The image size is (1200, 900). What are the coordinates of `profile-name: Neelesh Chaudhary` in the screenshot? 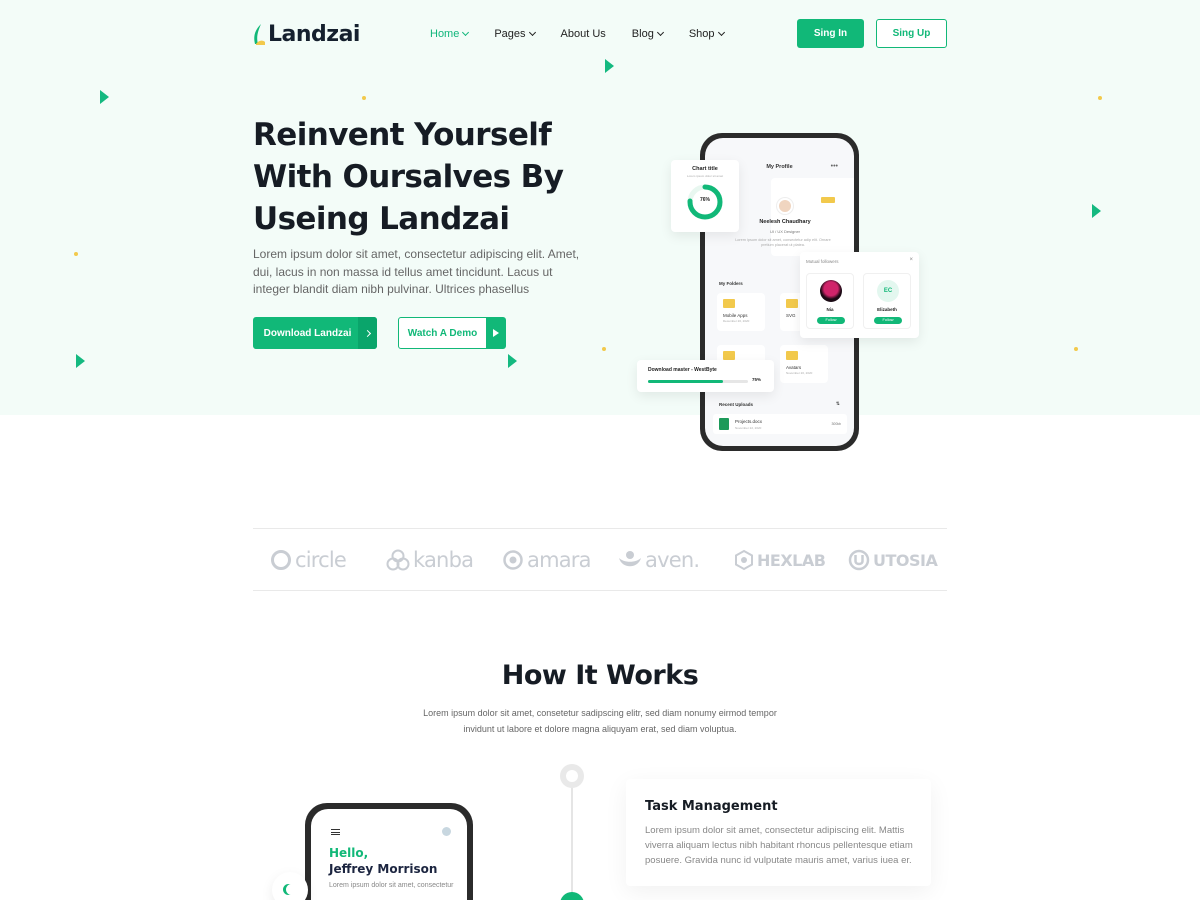 It's located at (785, 222).